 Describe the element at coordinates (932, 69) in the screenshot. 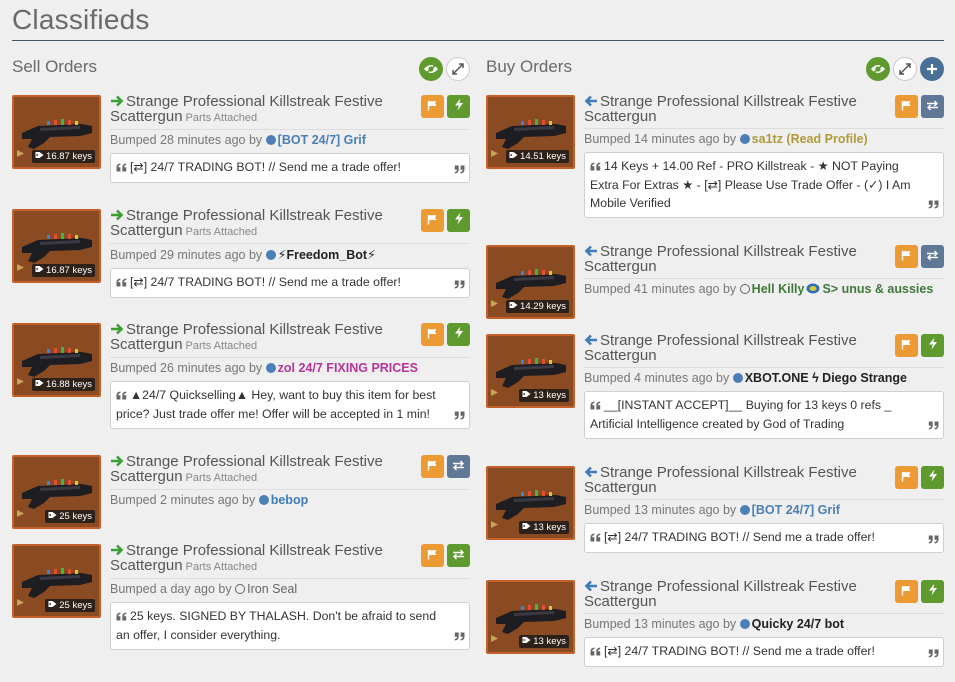

I see `plus-button` at that location.